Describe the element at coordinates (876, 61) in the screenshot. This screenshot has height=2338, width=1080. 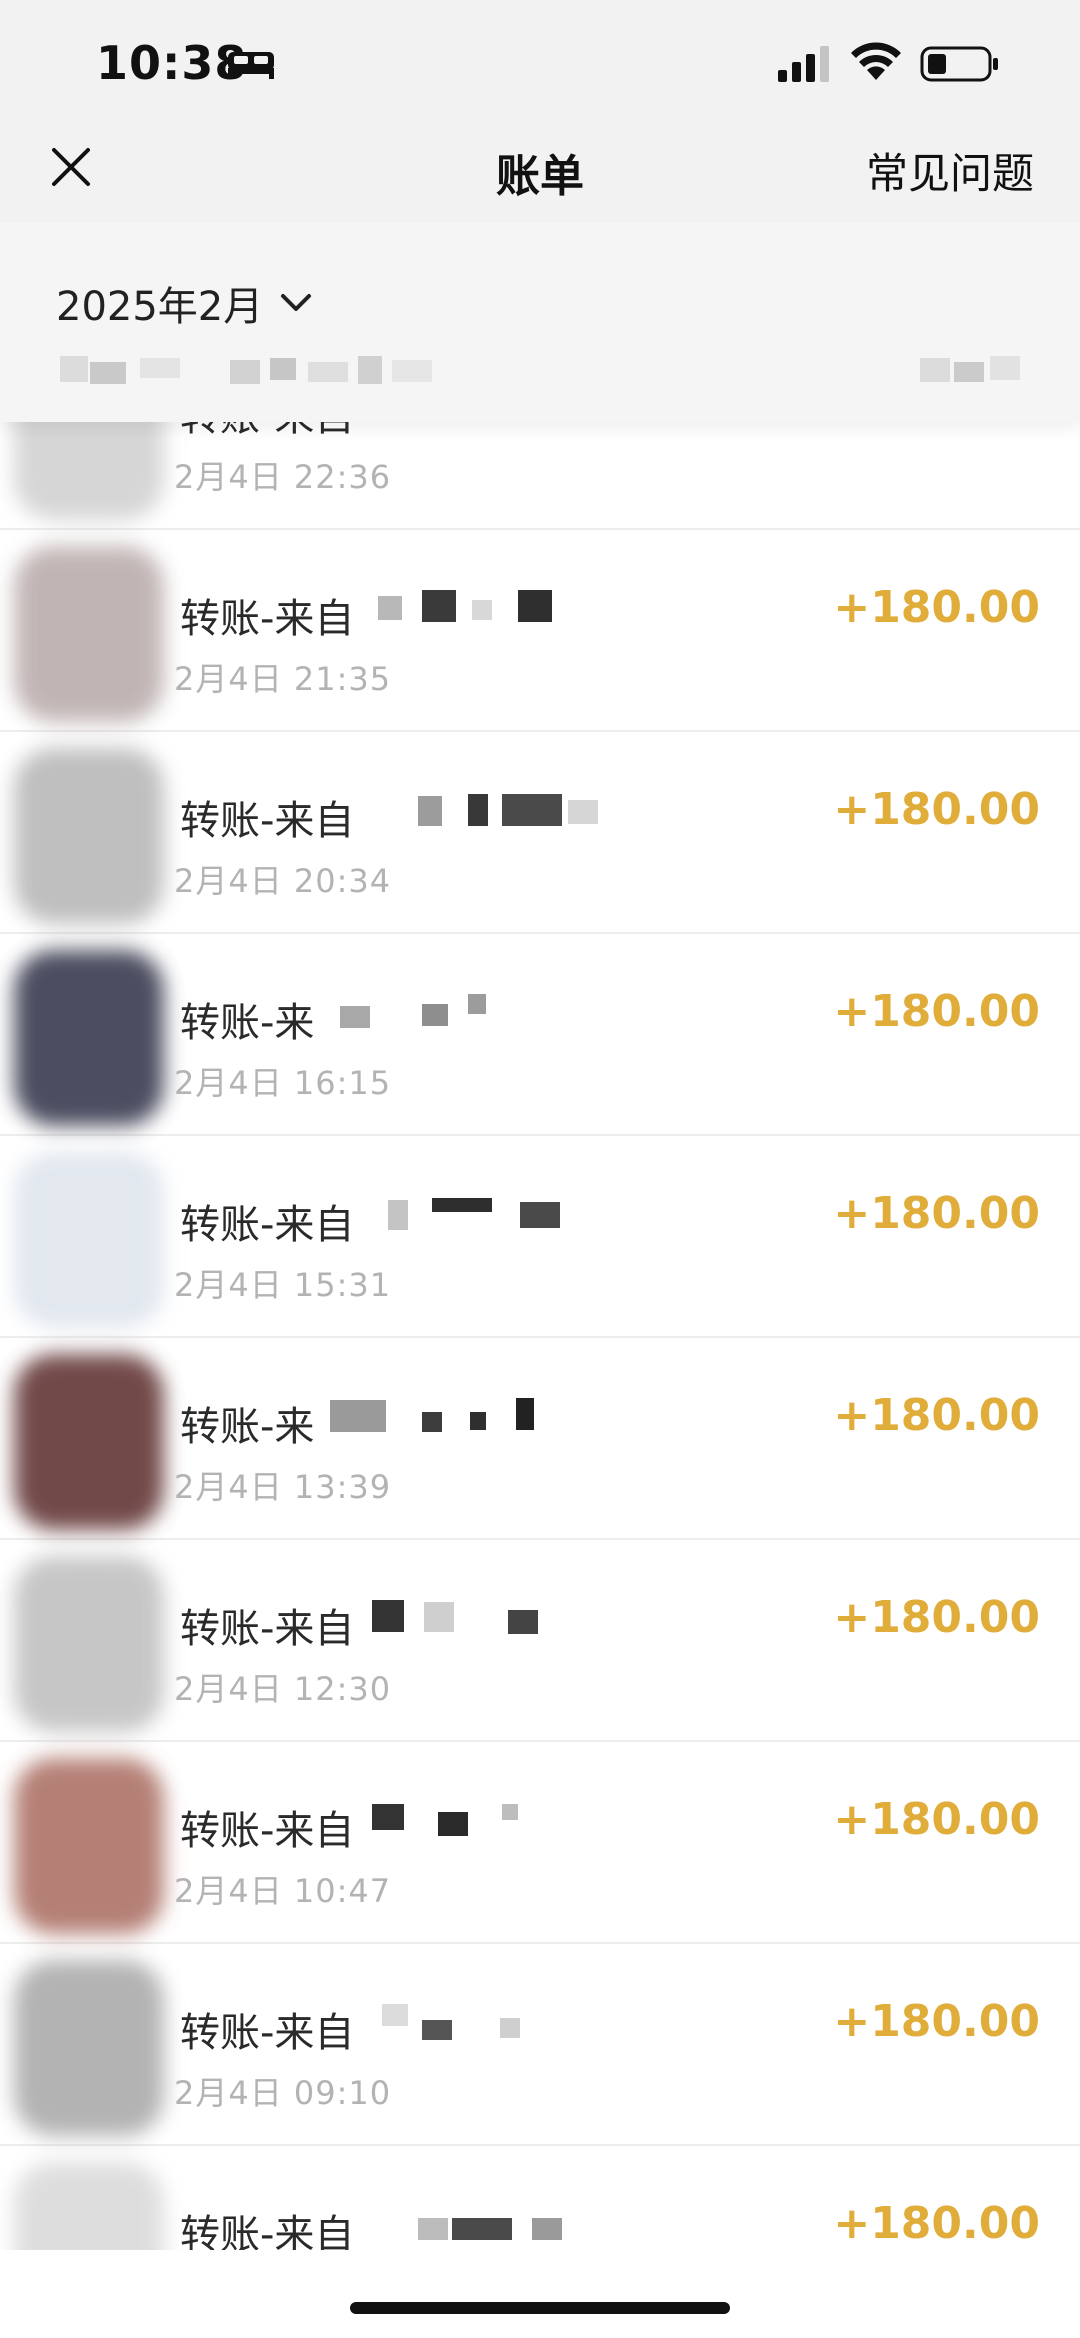
I see `wifi-icon` at that location.